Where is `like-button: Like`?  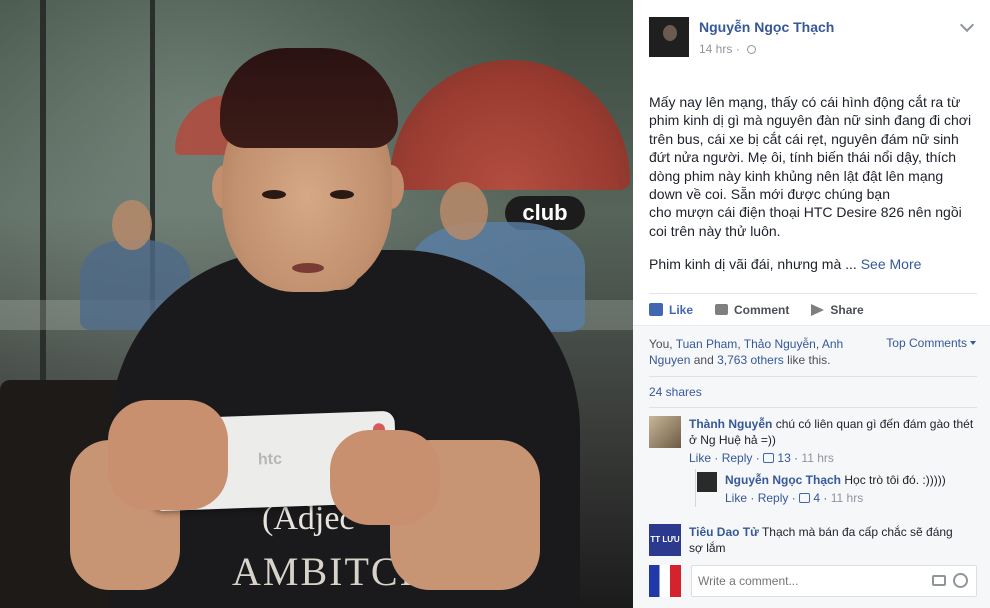
like-button: Like is located at coordinates (671, 310).